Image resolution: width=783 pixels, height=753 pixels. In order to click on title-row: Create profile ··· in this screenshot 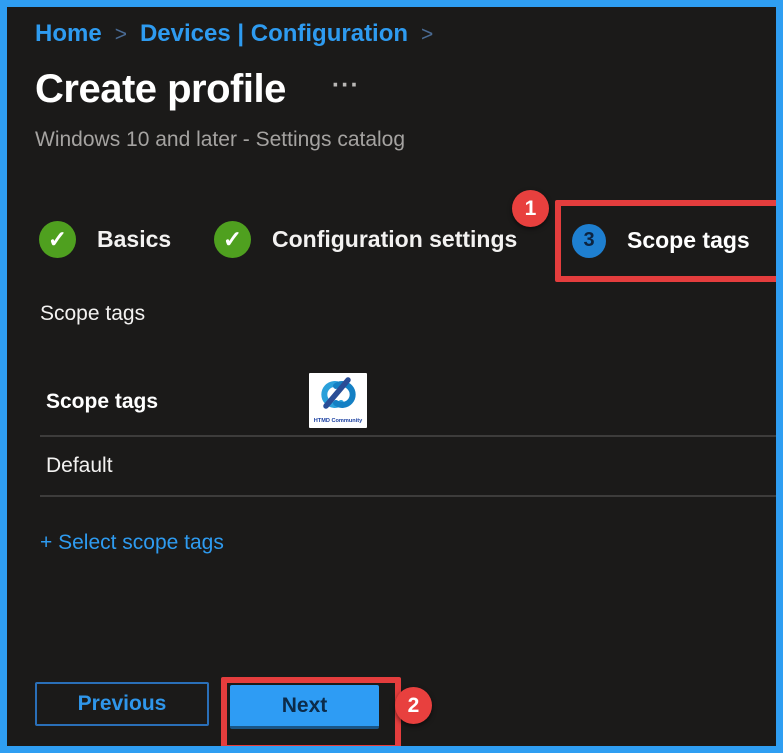, I will do `click(197, 89)`.